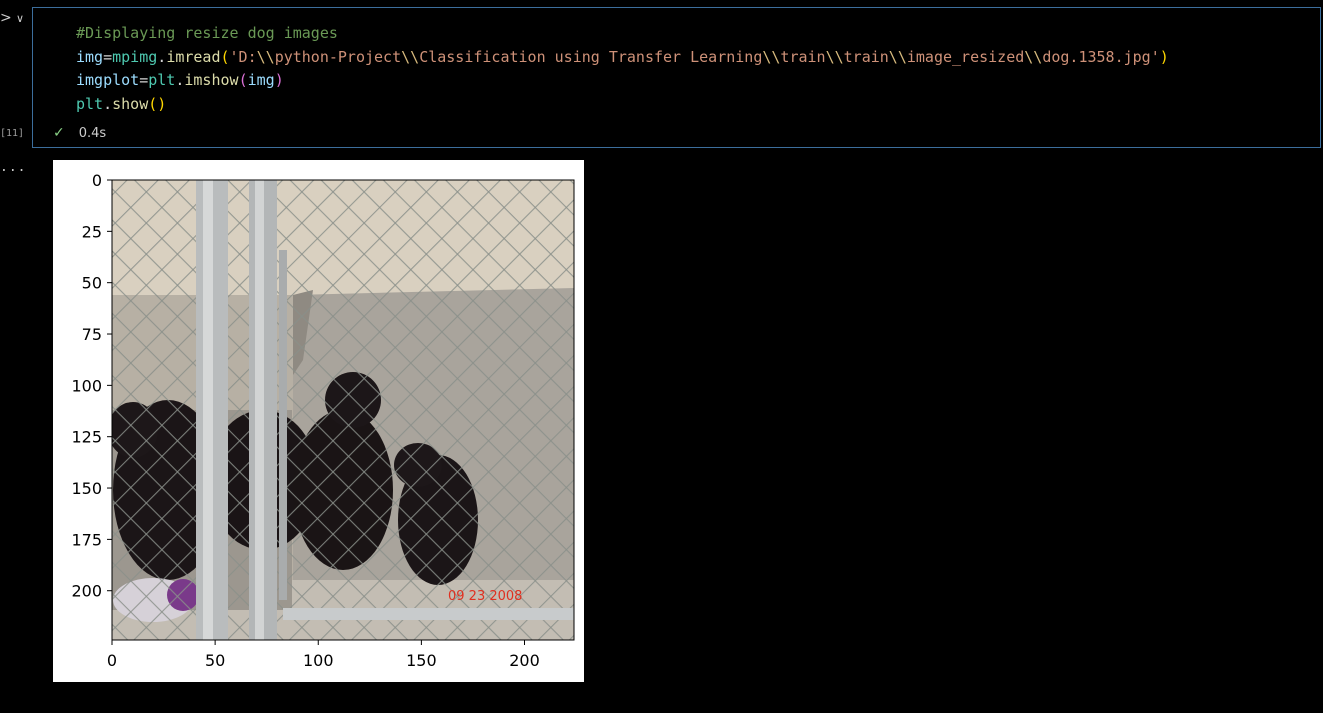 The image size is (1323, 713). I want to click on token-function: show, so click(130, 103).